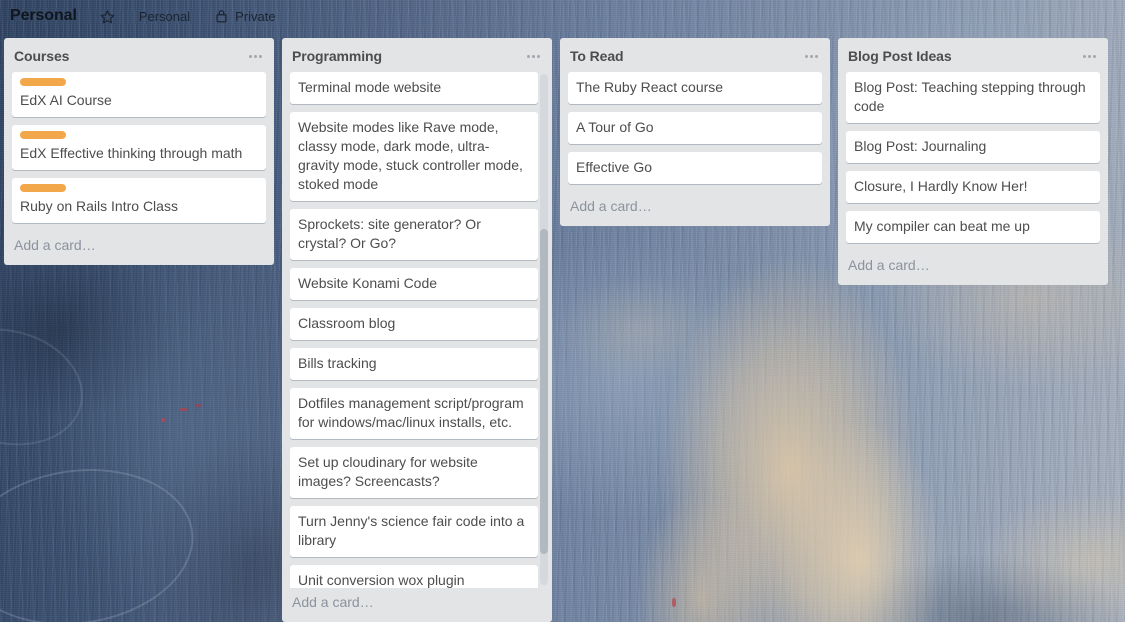  What do you see at coordinates (347, 323) in the screenshot?
I see `card-title: Classroom blog` at bounding box center [347, 323].